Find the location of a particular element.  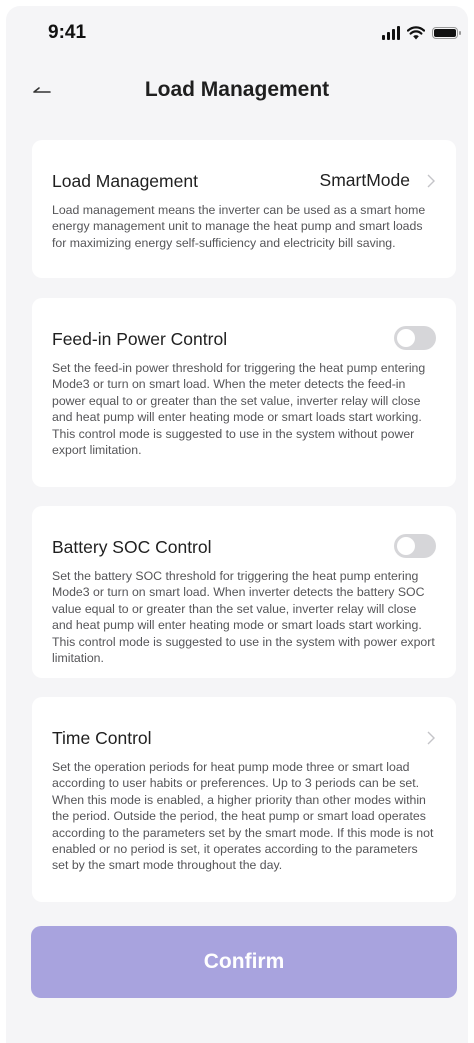

page-title: Load Management is located at coordinates (237, 89).